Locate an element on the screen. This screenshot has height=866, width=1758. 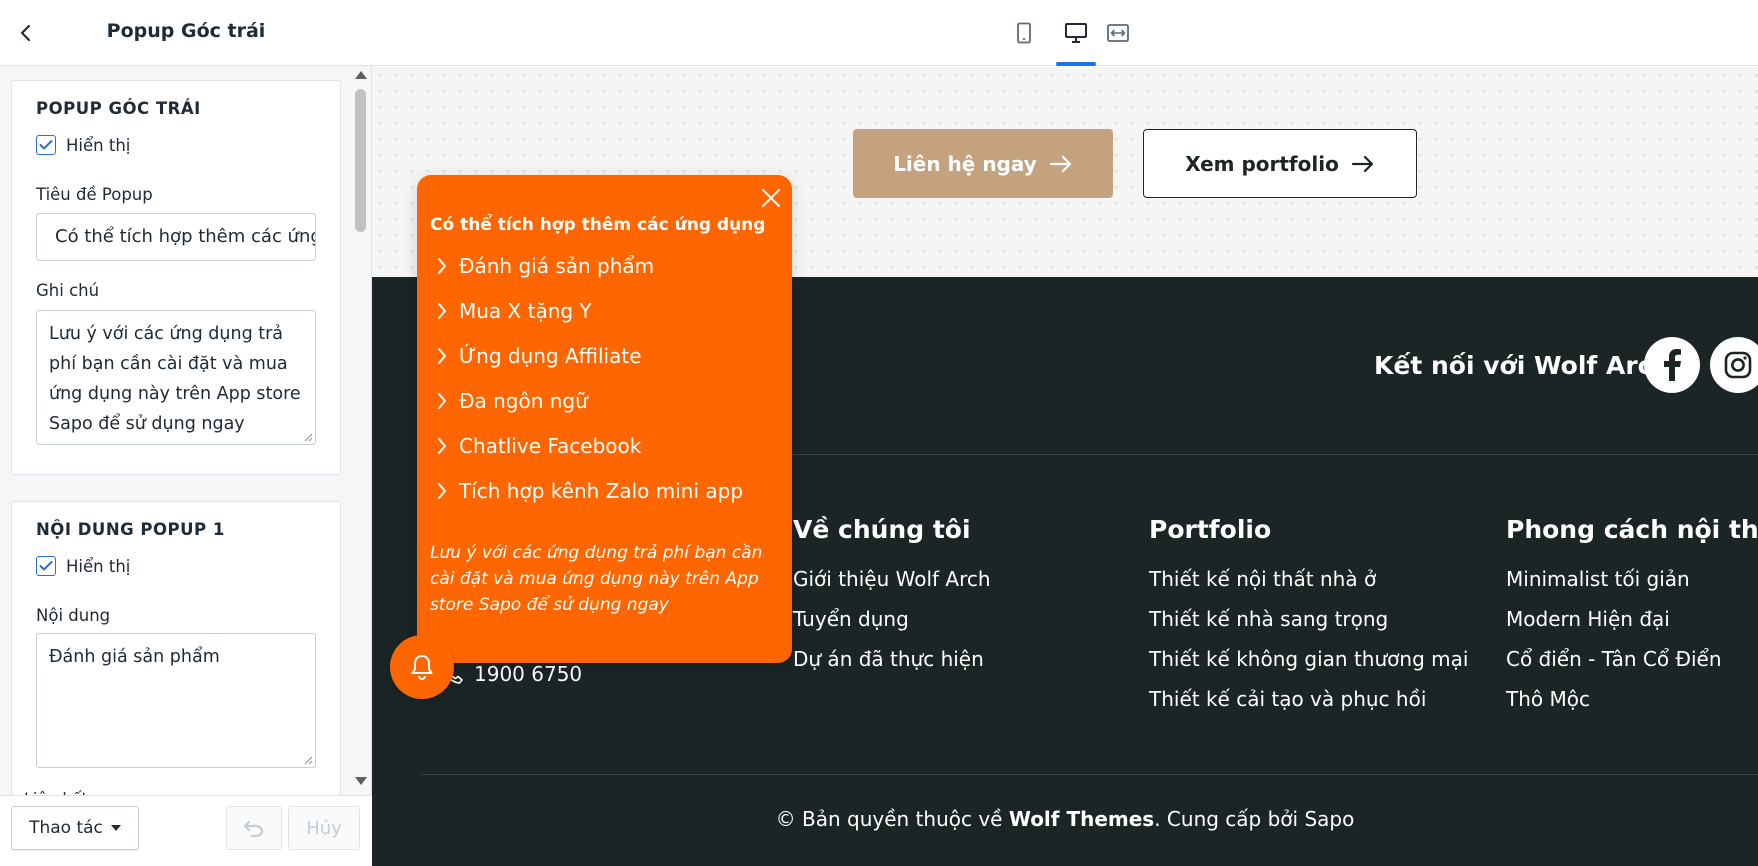
popup-item-label: Tích hợp kênh Zalo mini app is located at coordinates (601, 491).